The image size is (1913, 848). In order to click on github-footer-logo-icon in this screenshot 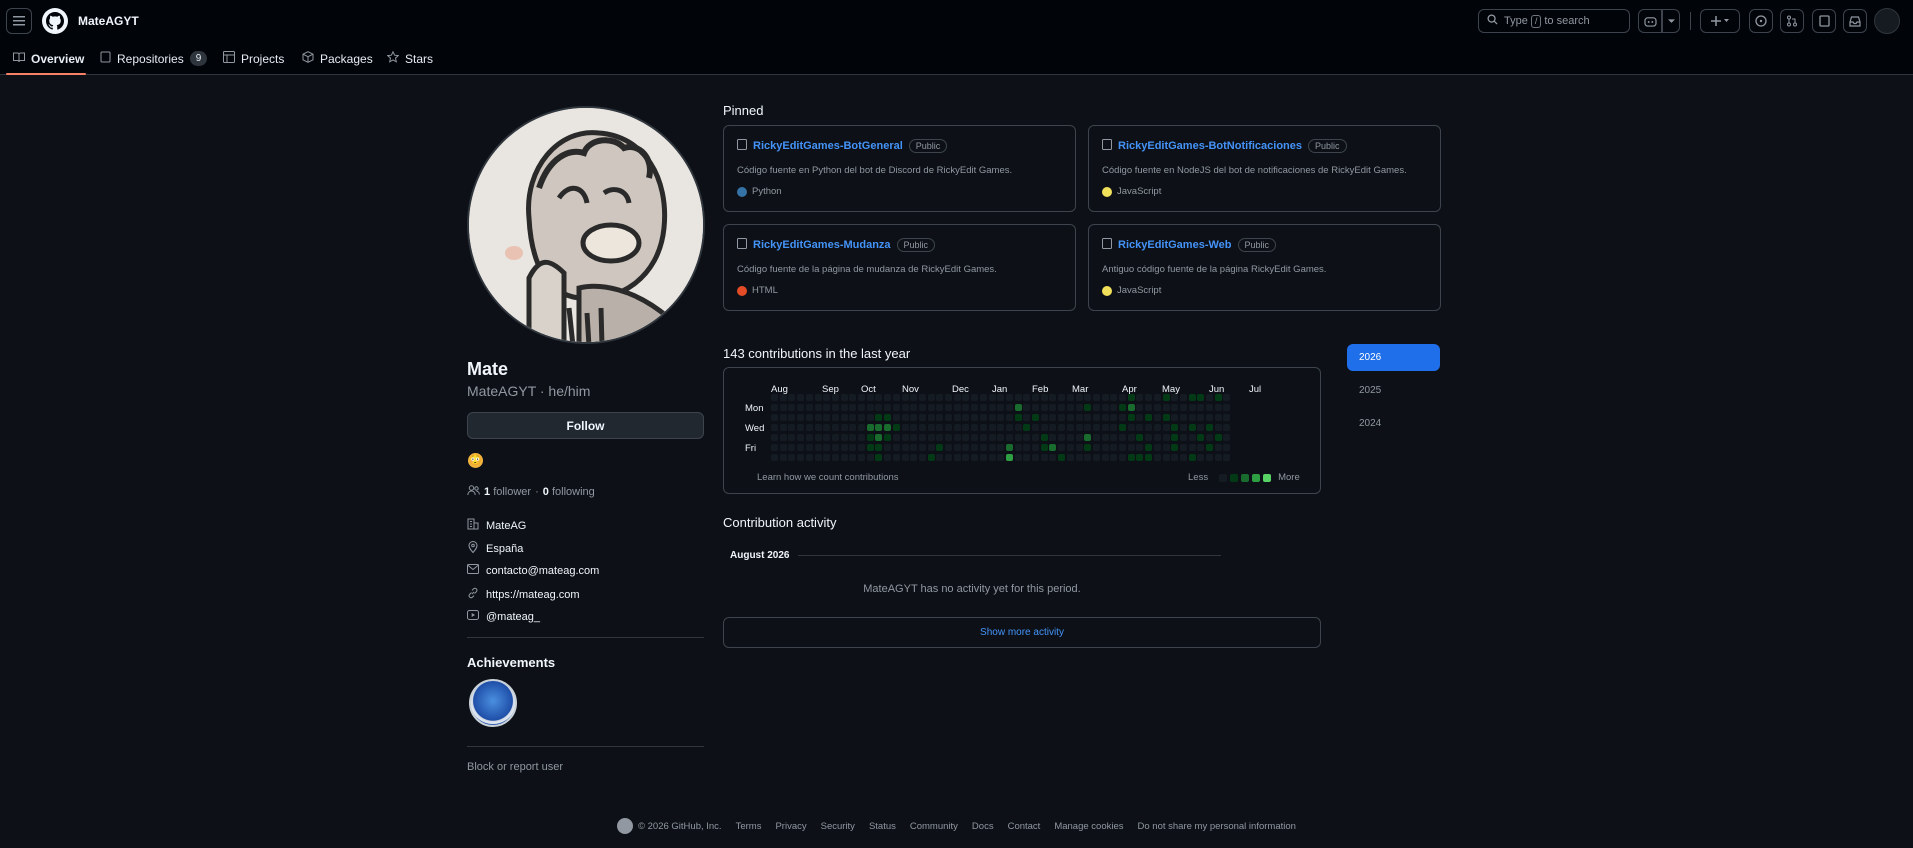, I will do `click(625, 826)`.